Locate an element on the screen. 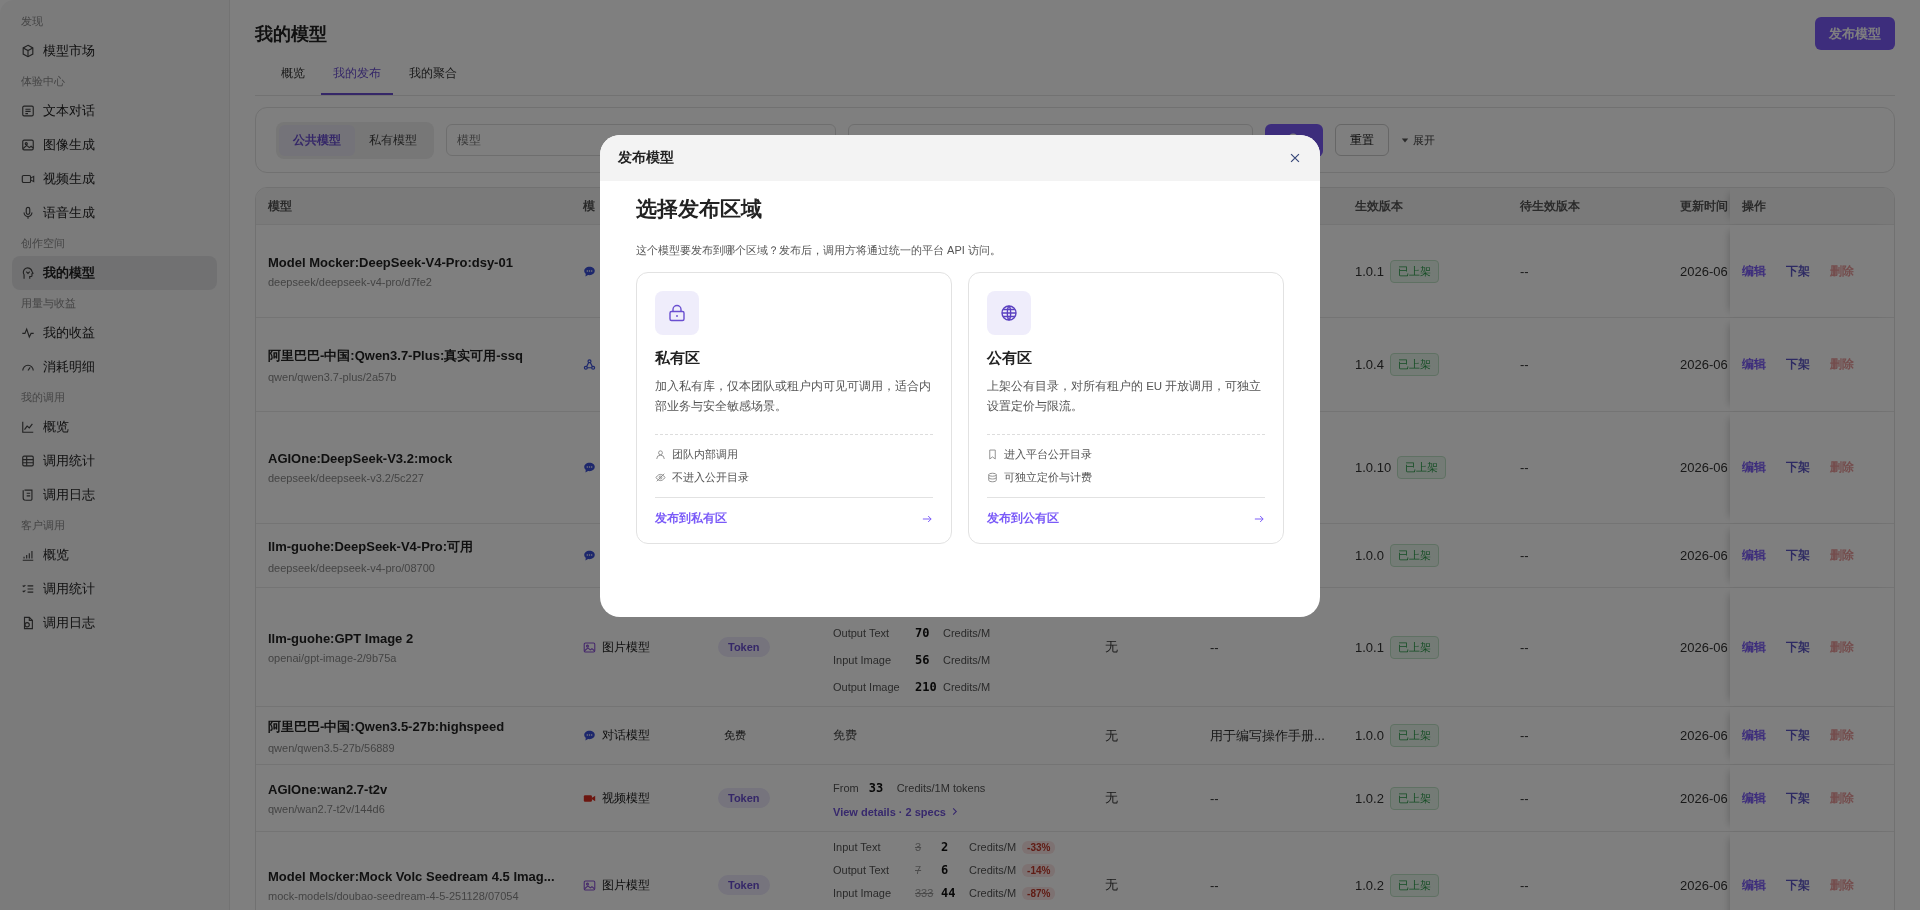 The height and width of the screenshot is (910, 1920). price-label: Output Image is located at coordinates (867, 687).